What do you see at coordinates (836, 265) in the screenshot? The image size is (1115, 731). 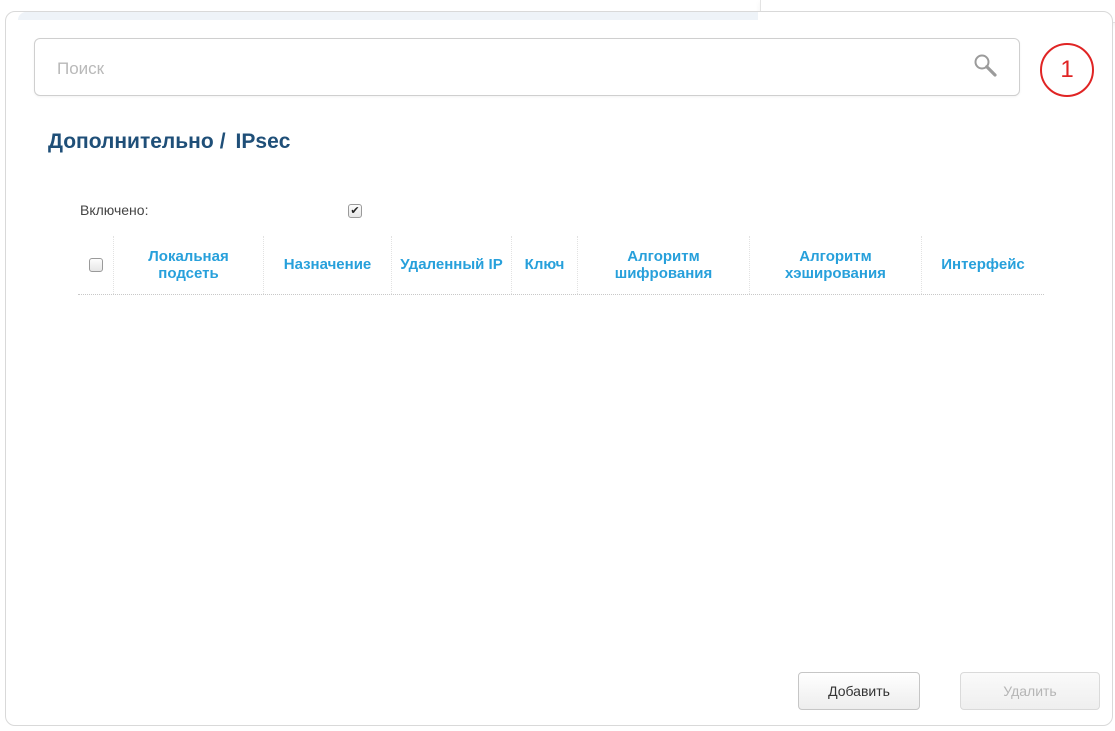 I see `column-hash-algorithm: Алгоритм хэширования` at bounding box center [836, 265].